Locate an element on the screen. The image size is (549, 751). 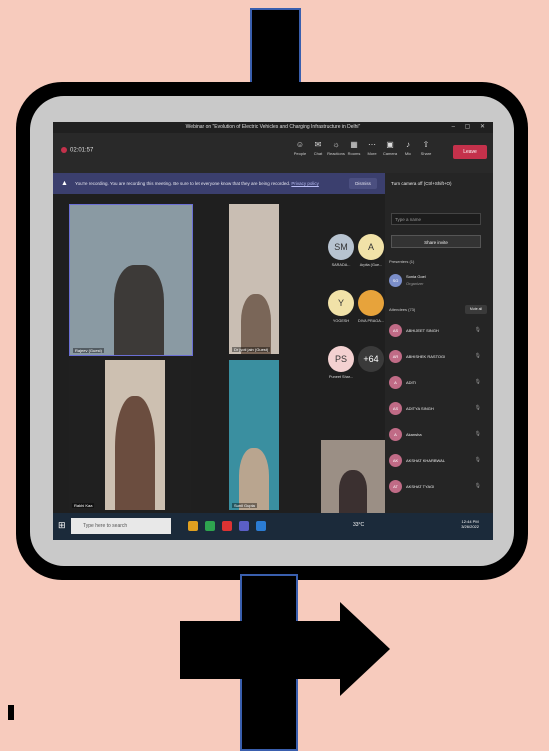
presenters-header: Presenters (1) is located at coordinates (401, 261).